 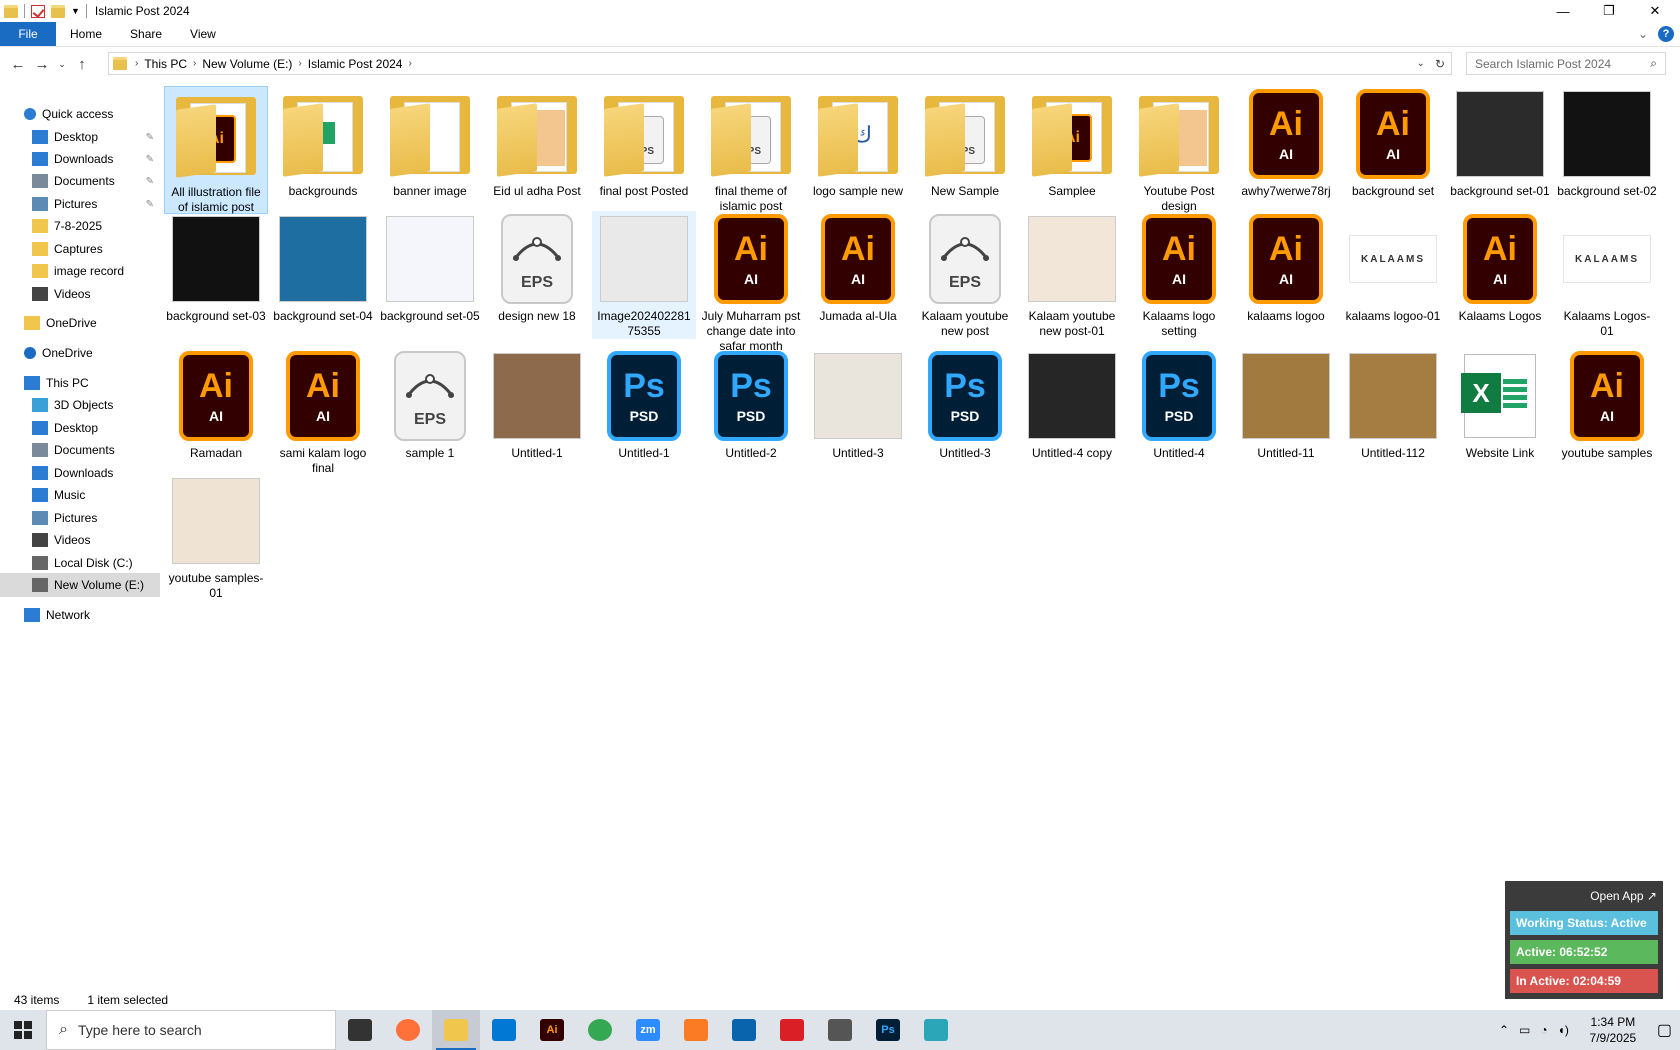 What do you see at coordinates (1563, 1030) in the screenshot?
I see `volume-icon: ◖)` at bounding box center [1563, 1030].